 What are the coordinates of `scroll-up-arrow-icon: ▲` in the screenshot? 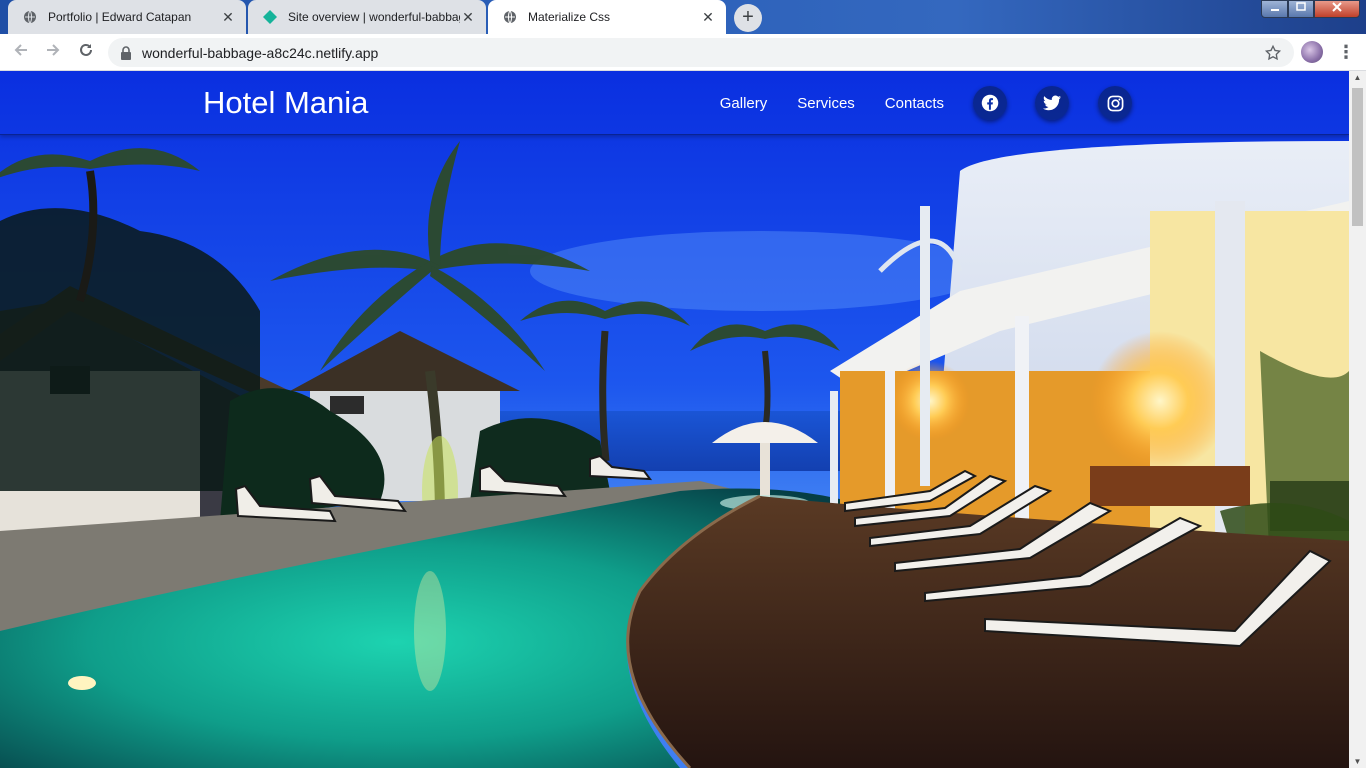 It's located at (1357, 77).